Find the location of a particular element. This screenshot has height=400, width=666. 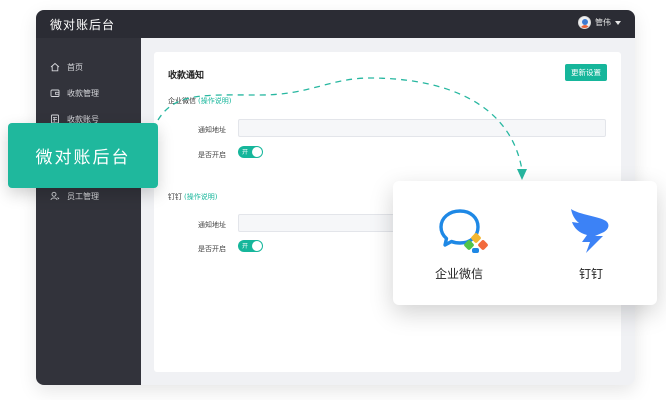

product-badge: 微对账后台 is located at coordinates (83, 155).